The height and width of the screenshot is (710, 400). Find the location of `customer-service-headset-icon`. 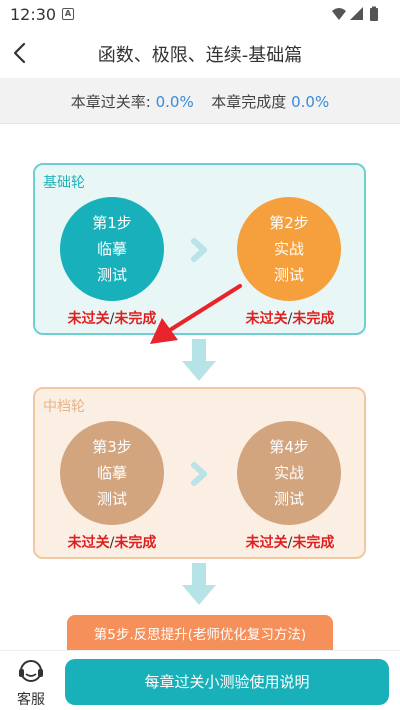

customer-service-headset-icon is located at coordinates (31, 671).